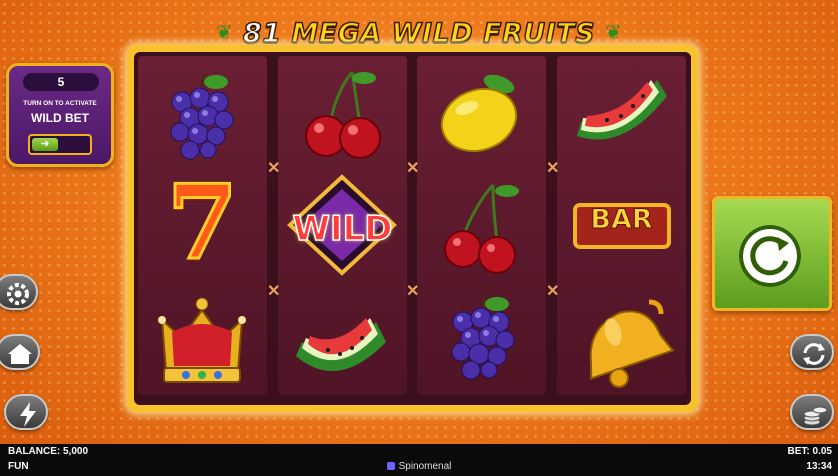 The width and height of the screenshot is (838, 476). Describe the element at coordinates (425, 466) in the screenshot. I see `brand-name: Spinomenal` at that location.